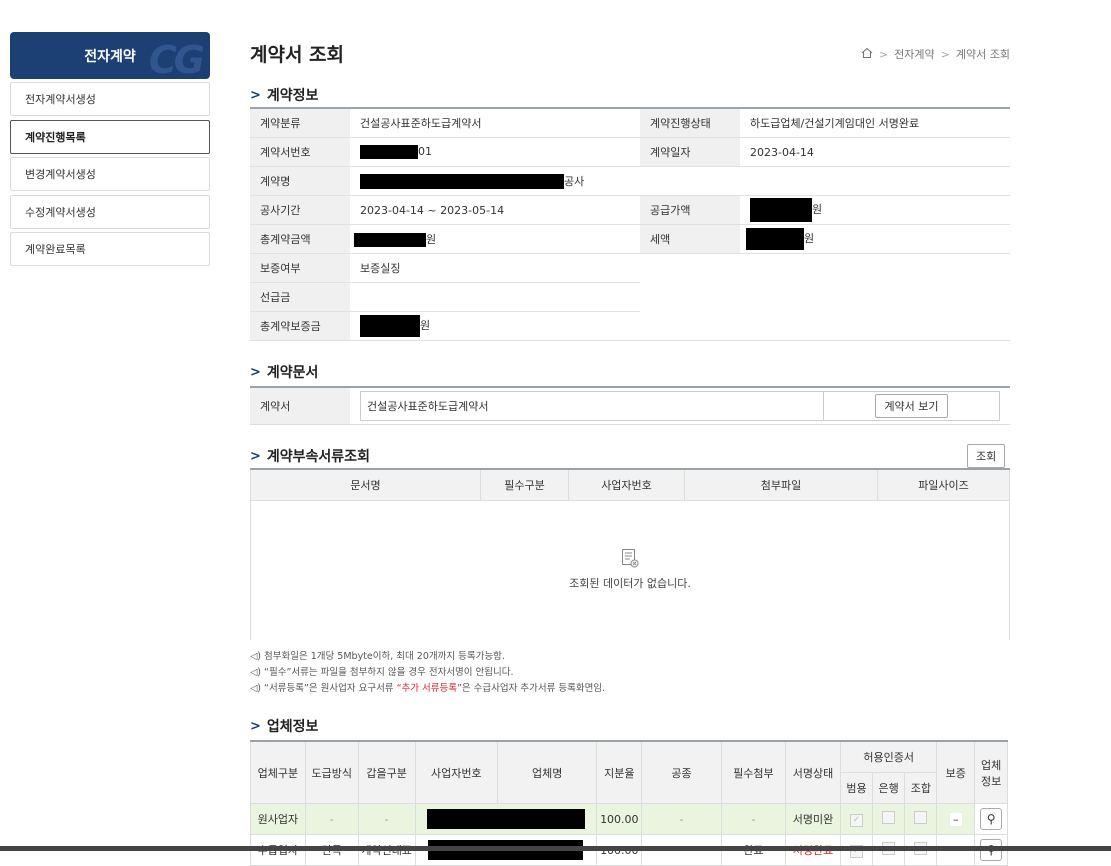 This screenshot has height=866, width=1111. Describe the element at coordinates (495, 122) in the screenshot. I see `value-category: 건설공사표준하도급계약서` at that location.